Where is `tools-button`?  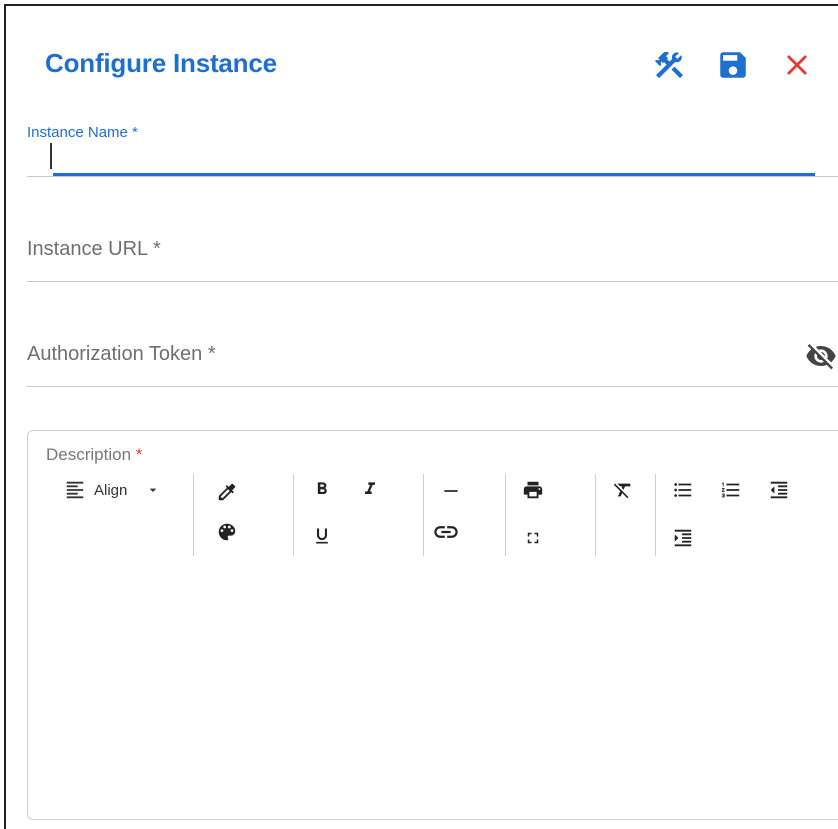 tools-button is located at coordinates (669, 65).